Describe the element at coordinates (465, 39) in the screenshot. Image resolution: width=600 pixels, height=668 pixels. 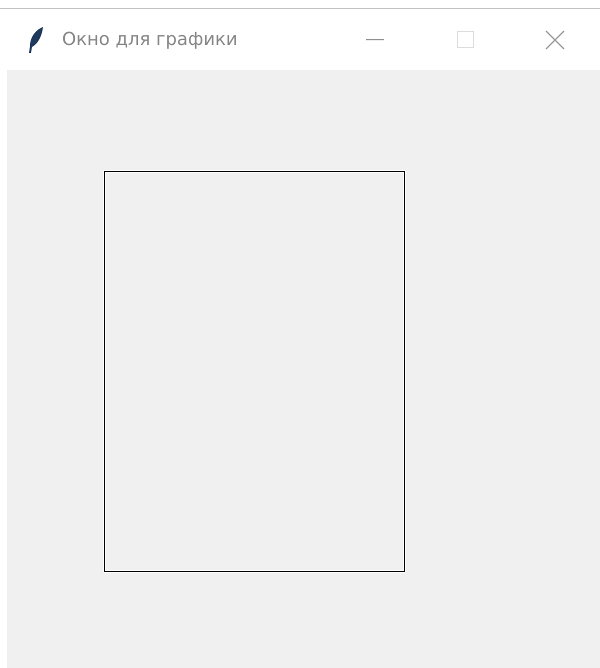
I see `maximize-icon` at that location.